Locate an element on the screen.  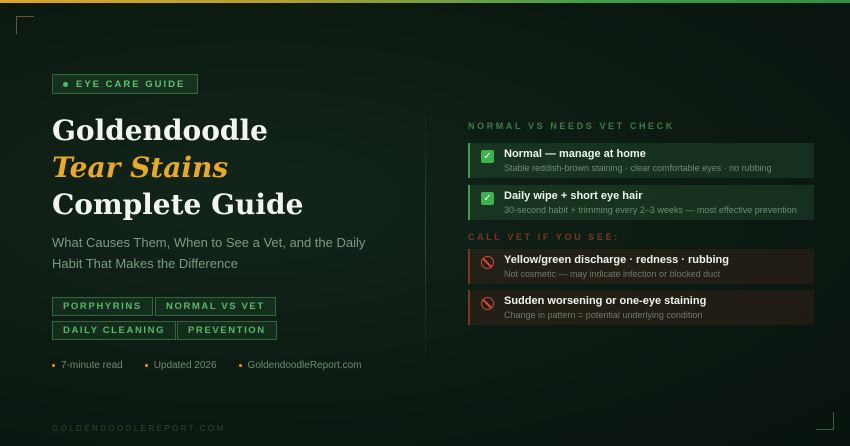
meta-read-time: 7-minute read is located at coordinates (87, 365).